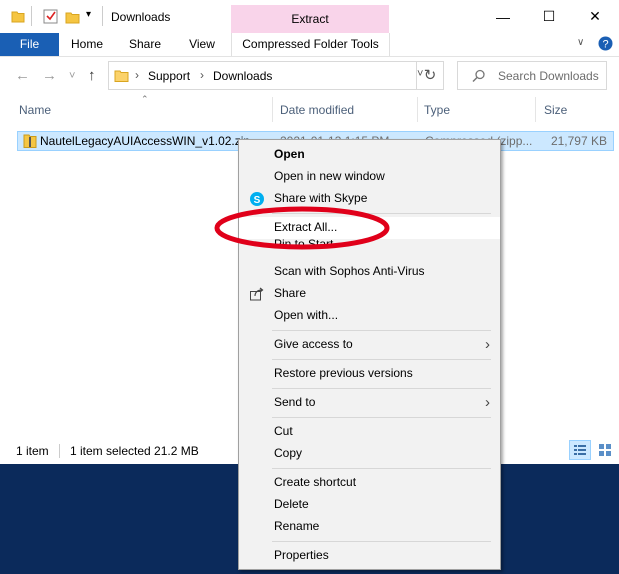  What do you see at coordinates (257, 294) in the screenshot?
I see `share-icon` at bounding box center [257, 294].